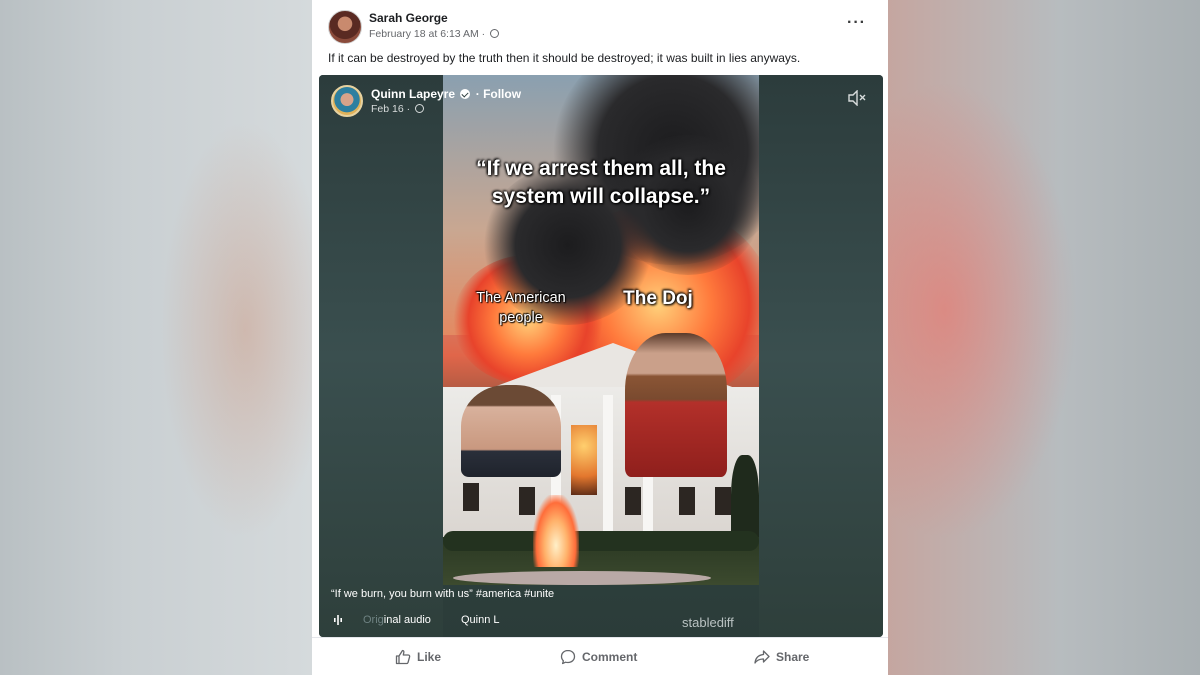 The width and height of the screenshot is (1200, 675). Describe the element at coordinates (408, 18) in the screenshot. I see `author-name: Sarah George` at that location.